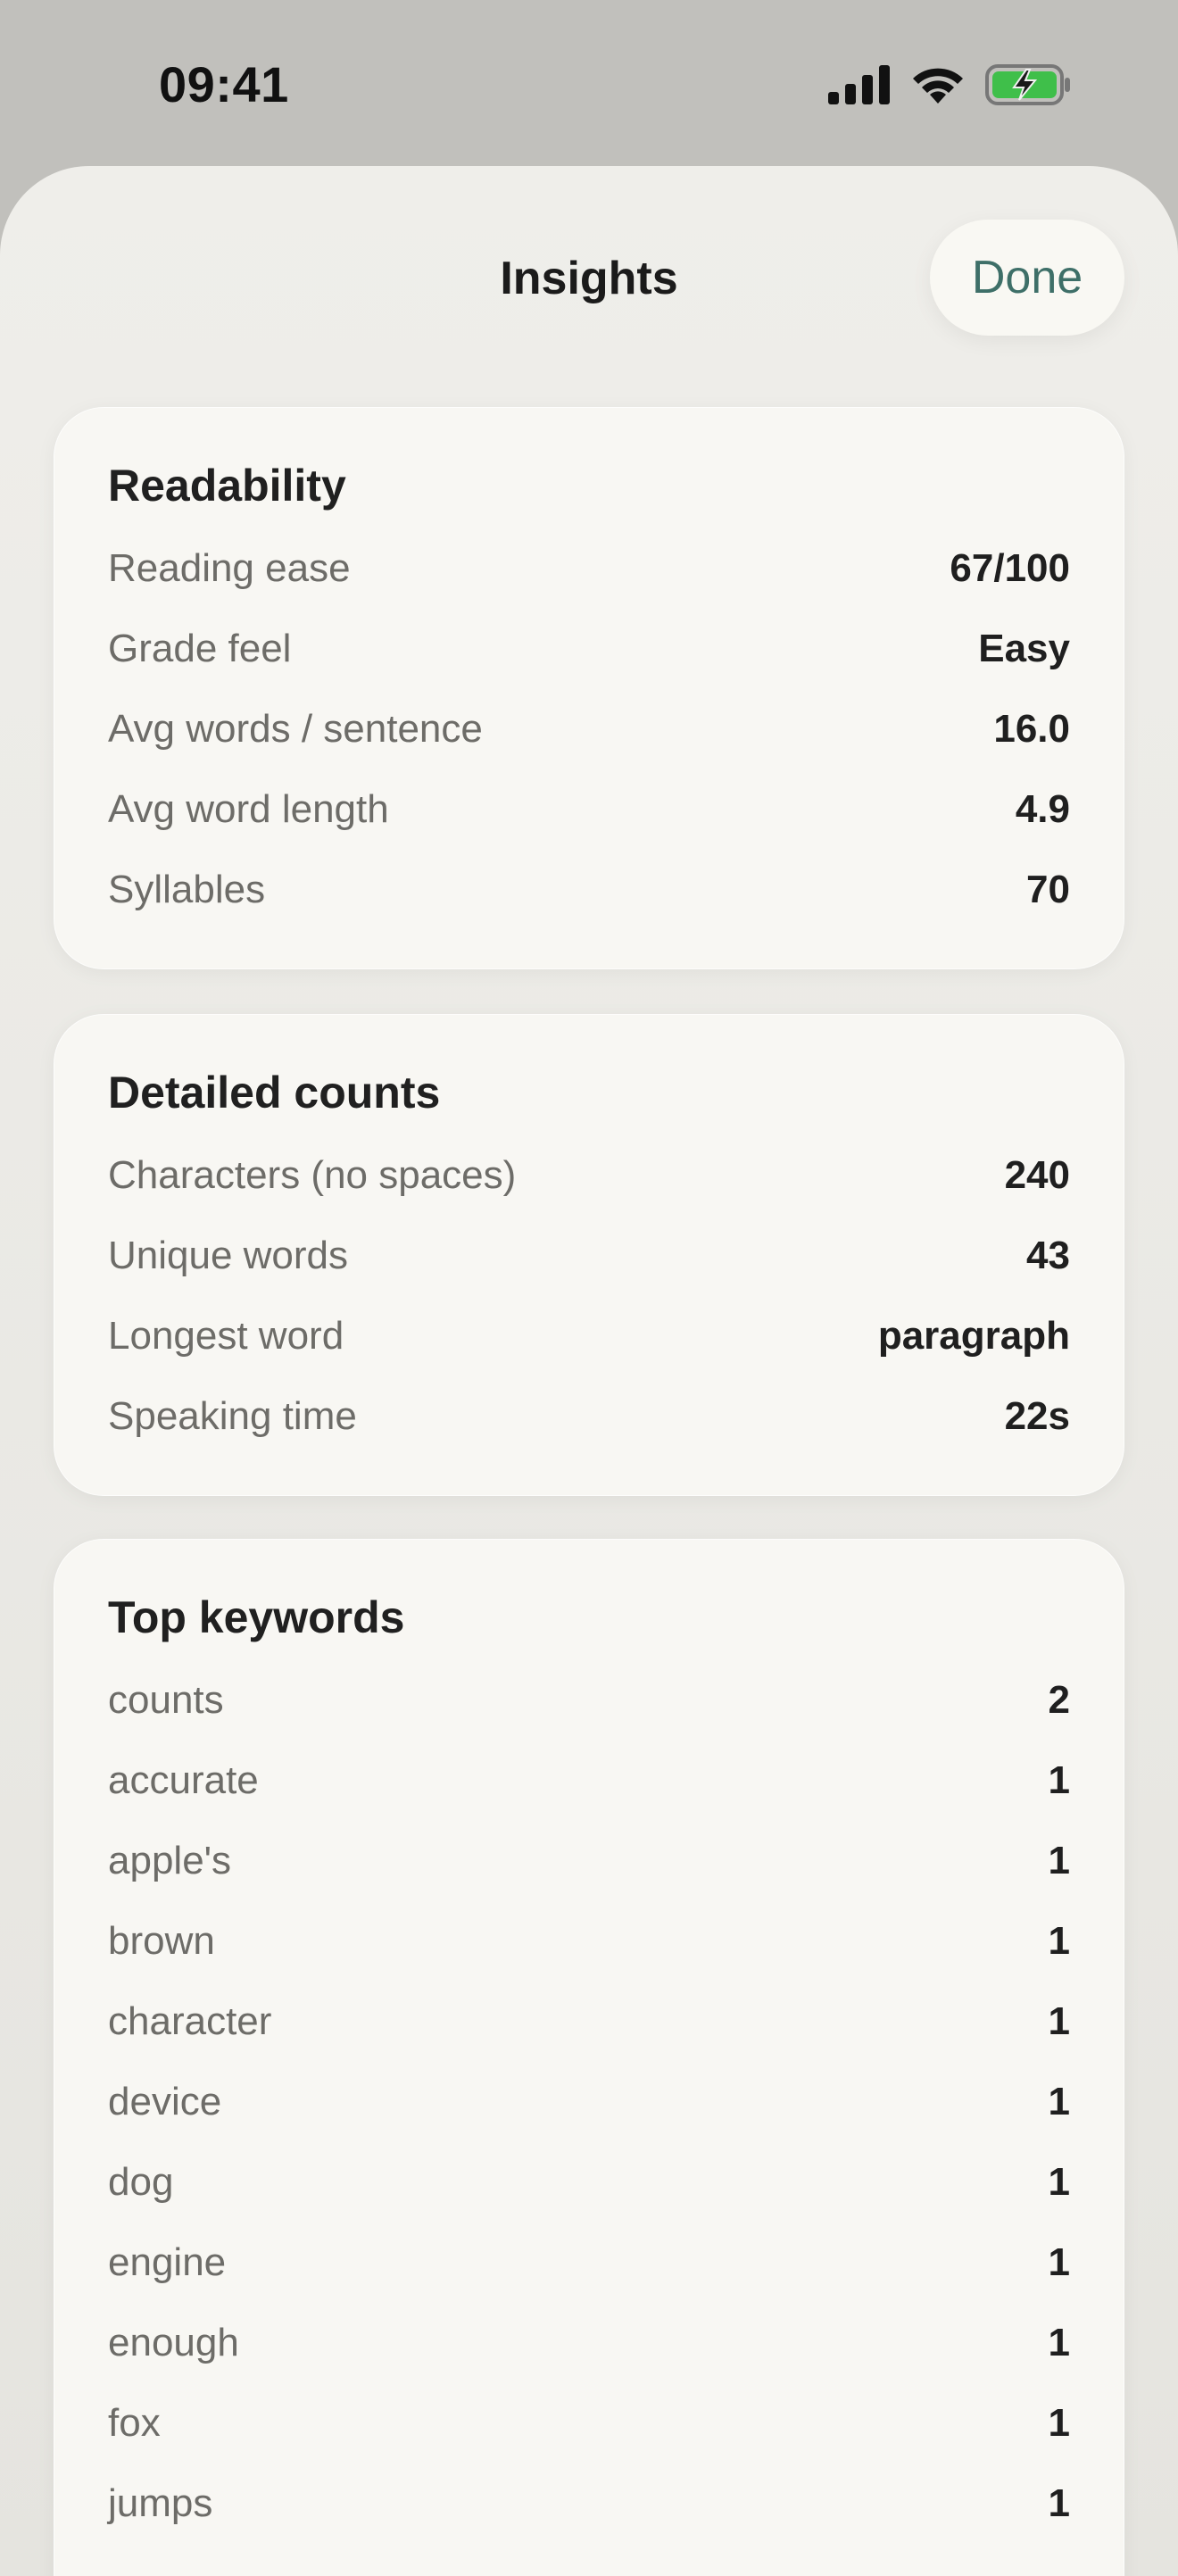  What do you see at coordinates (229, 568) in the screenshot?
I see `row-label: Reading ease` at bounding box center [229, 568].